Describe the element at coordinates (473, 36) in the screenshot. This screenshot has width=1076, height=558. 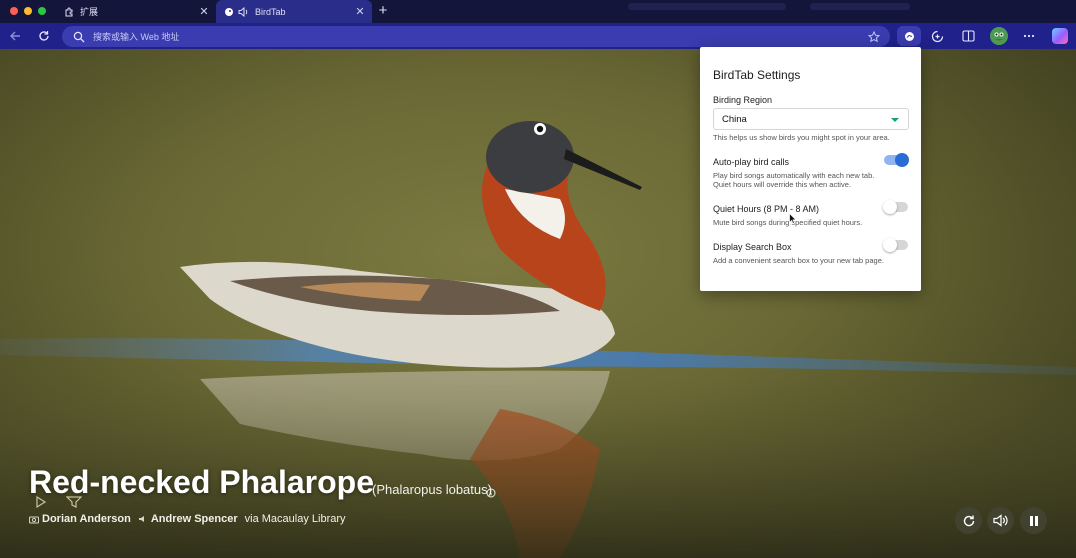
I see `address-input` at that location.